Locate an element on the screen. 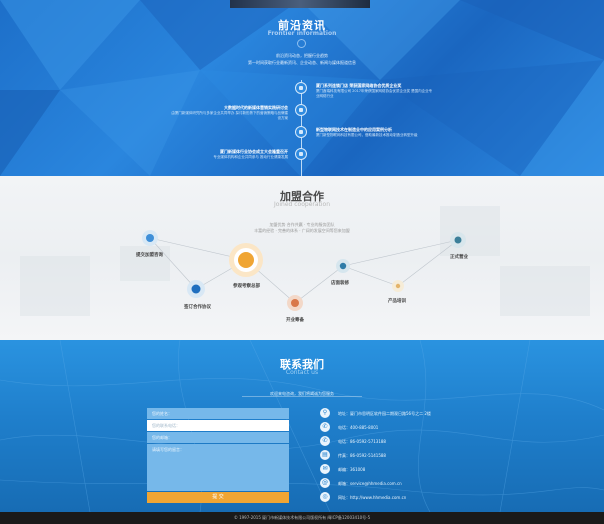 This screenshot has width=604, height=524. section-subtitle: Frontier information is located at coordinates (302, 33).